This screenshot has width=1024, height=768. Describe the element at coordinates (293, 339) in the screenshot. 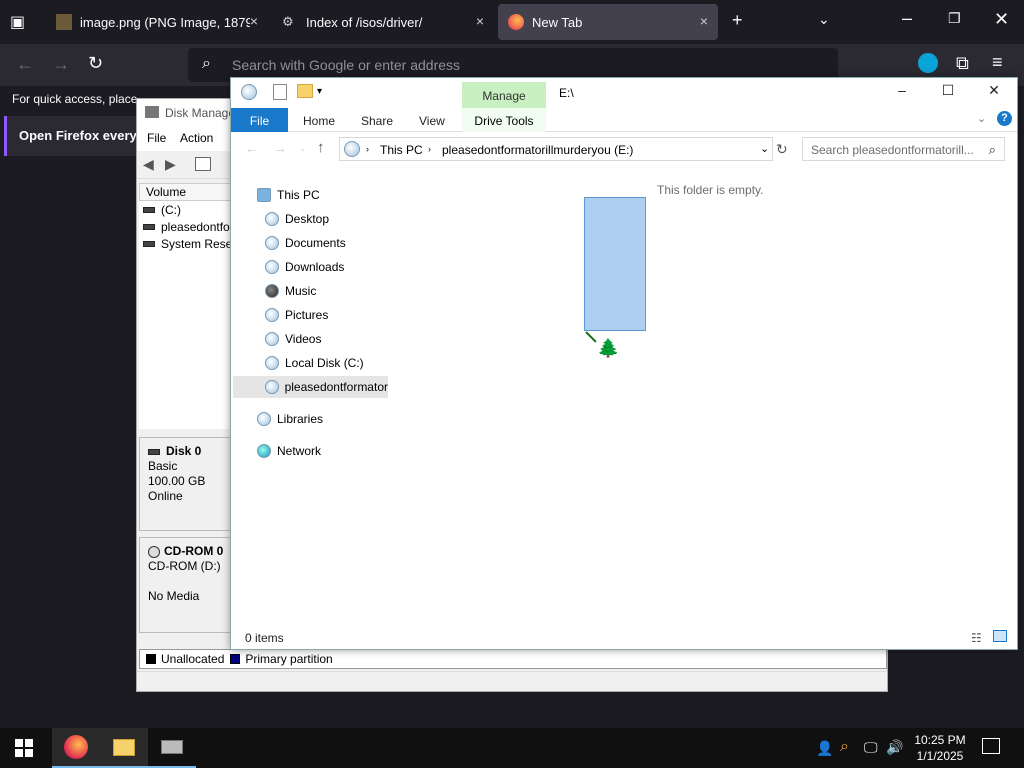

I see `nav-item-videos: Videos` at that location.